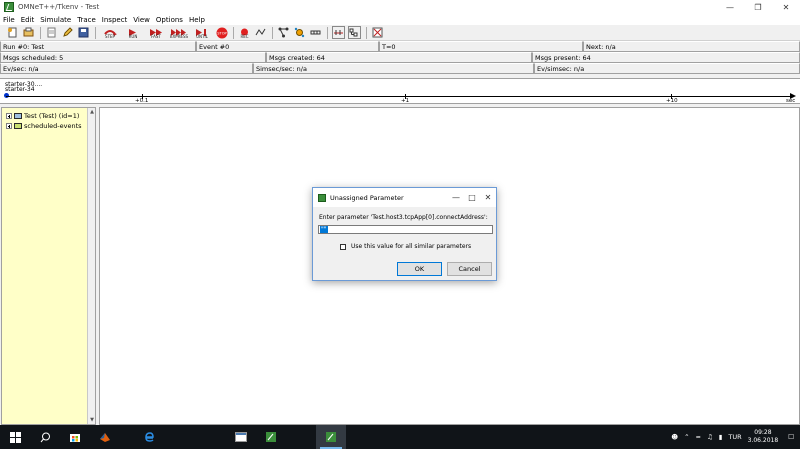  Describe the element at coordinates (202, 32) in the screenshot. I see `until-button: UNTIL` at that location.